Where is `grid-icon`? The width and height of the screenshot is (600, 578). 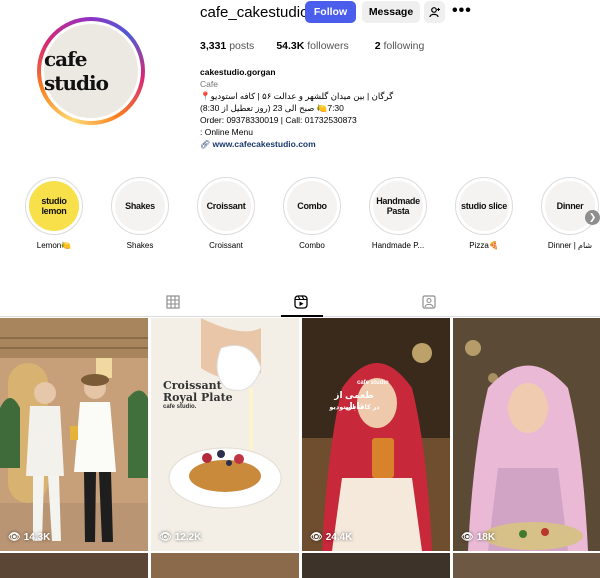
grid-icon is located at coordinates (173, 302).